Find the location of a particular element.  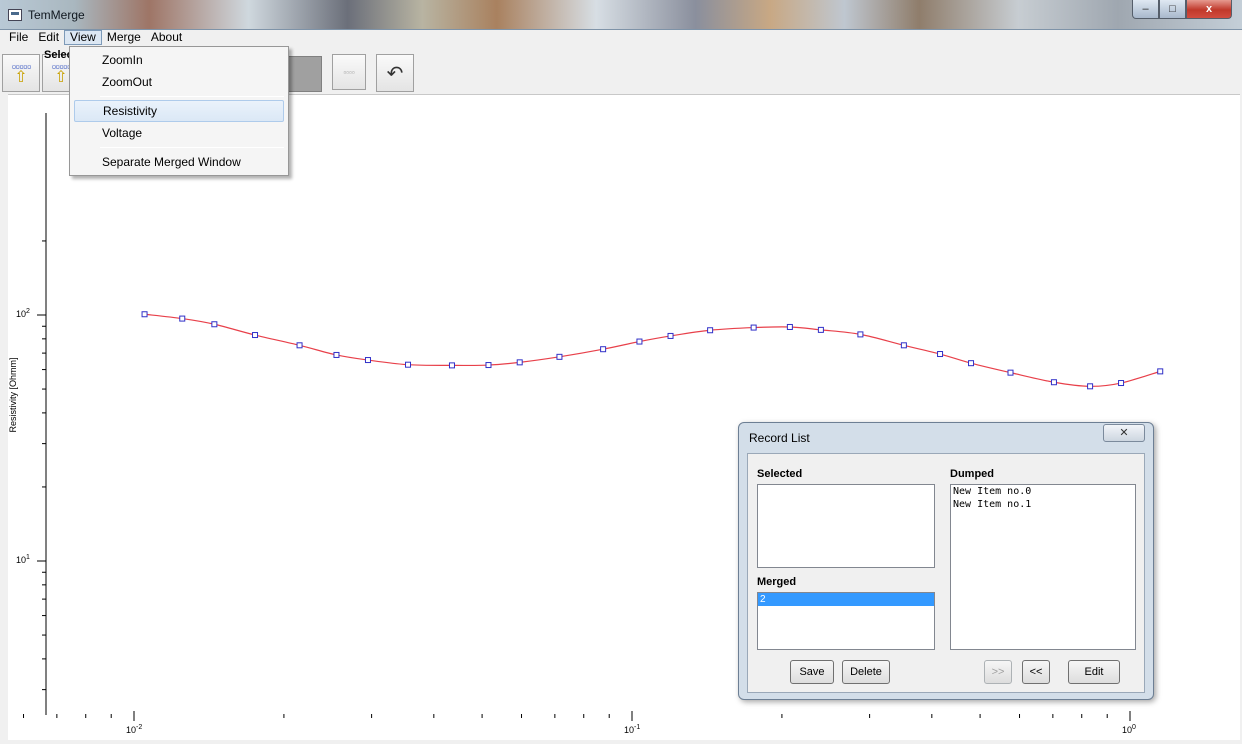

menu-edit: Edit is located at coordinates (48, 37).